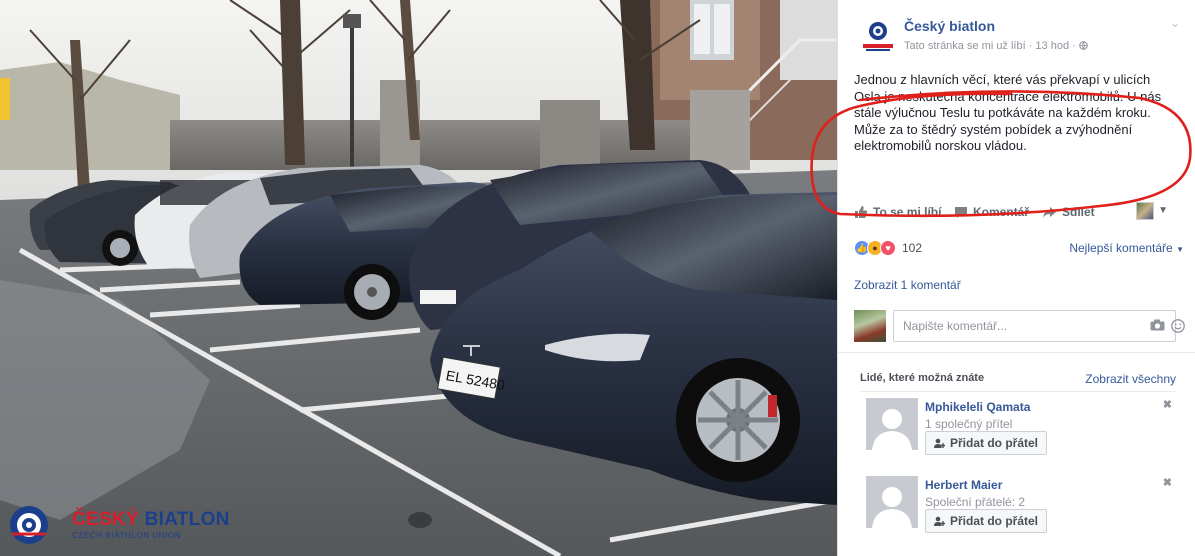 Image resolution: width=1195 pixels, height=556 pixels. I want to click on share-icon, so click(1049, 212).